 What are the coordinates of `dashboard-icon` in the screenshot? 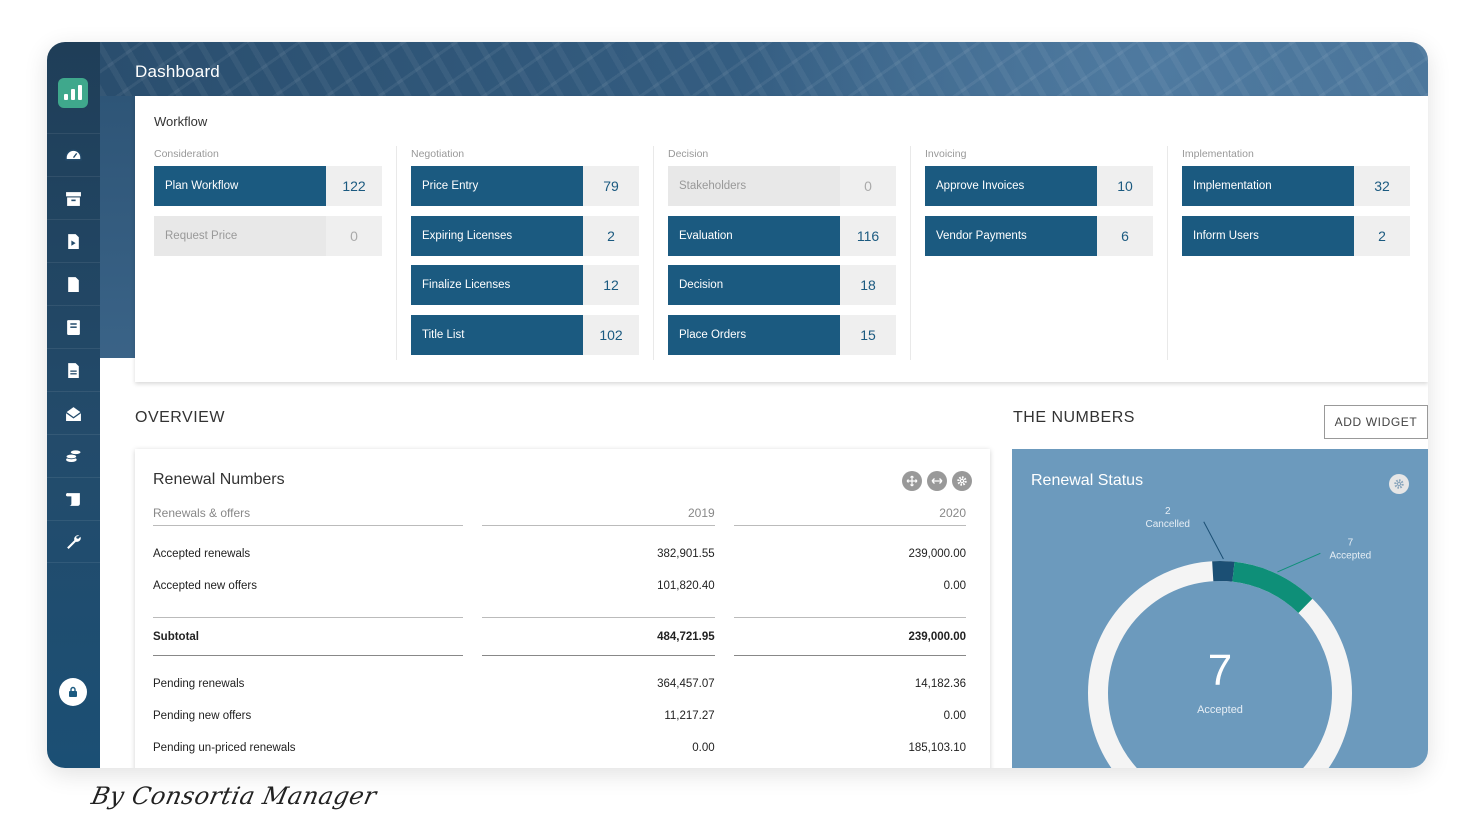 It's located at (73, 154).